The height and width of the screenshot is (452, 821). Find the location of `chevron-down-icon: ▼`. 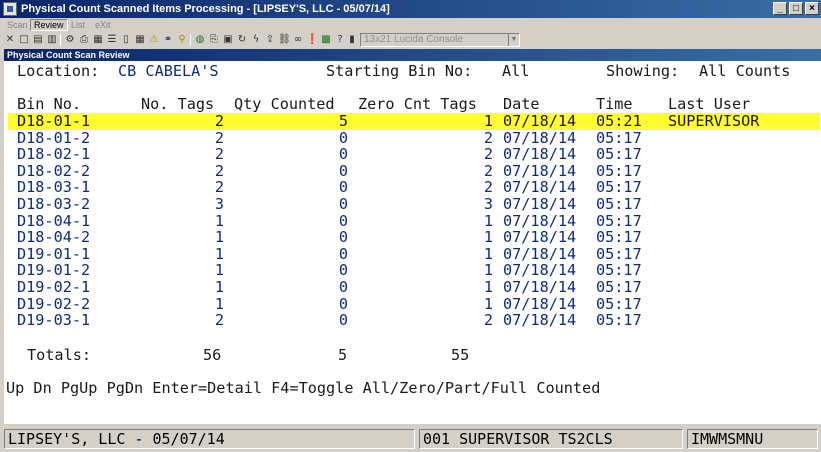

chevron-down-icon: ▼ is located at coordinates (513, 40).